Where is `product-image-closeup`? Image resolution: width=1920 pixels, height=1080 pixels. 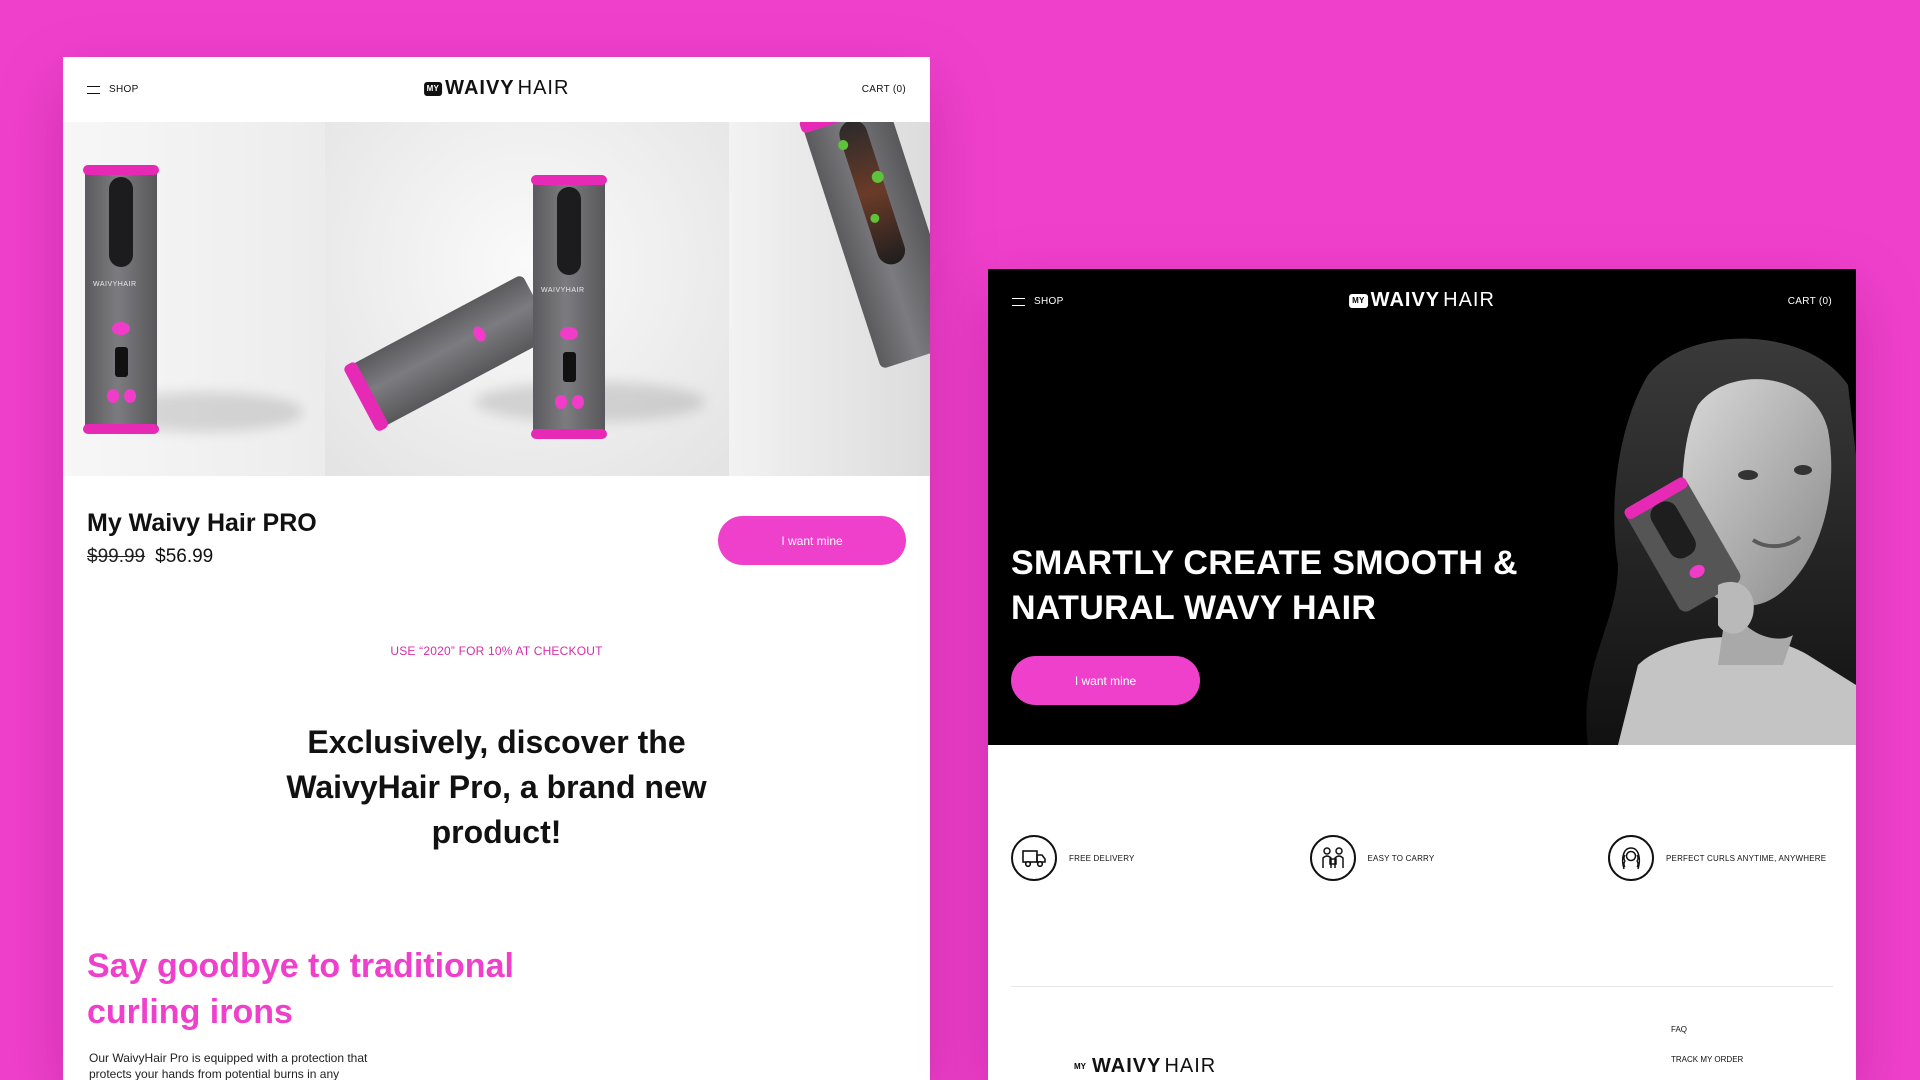
product-image-closeup is located at coordinates (829, 299).